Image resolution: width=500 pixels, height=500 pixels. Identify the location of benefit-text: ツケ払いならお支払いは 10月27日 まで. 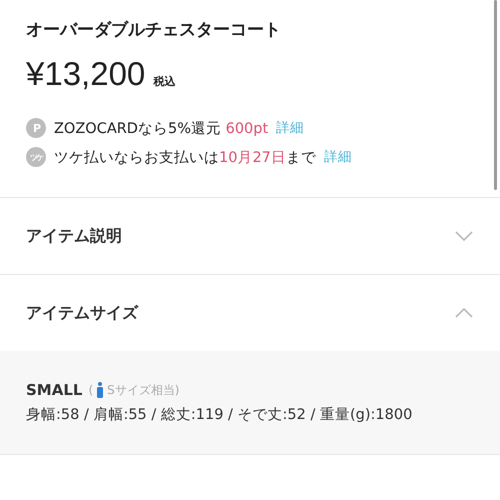
(185, 157).